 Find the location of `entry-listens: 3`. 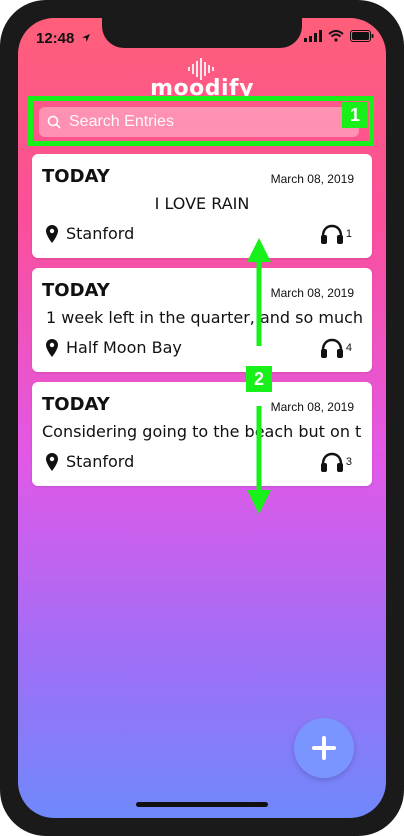

entry-listens: 3 is located at coordinates (336, 462).